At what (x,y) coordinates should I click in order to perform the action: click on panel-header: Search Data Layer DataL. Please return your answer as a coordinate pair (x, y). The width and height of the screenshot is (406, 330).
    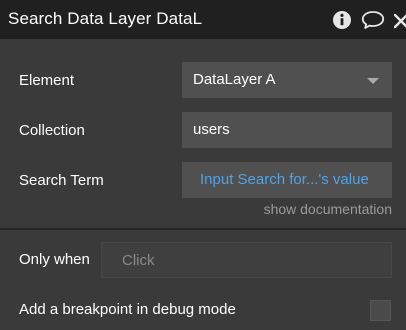
    Looking at the image, I should click on (203, 19).